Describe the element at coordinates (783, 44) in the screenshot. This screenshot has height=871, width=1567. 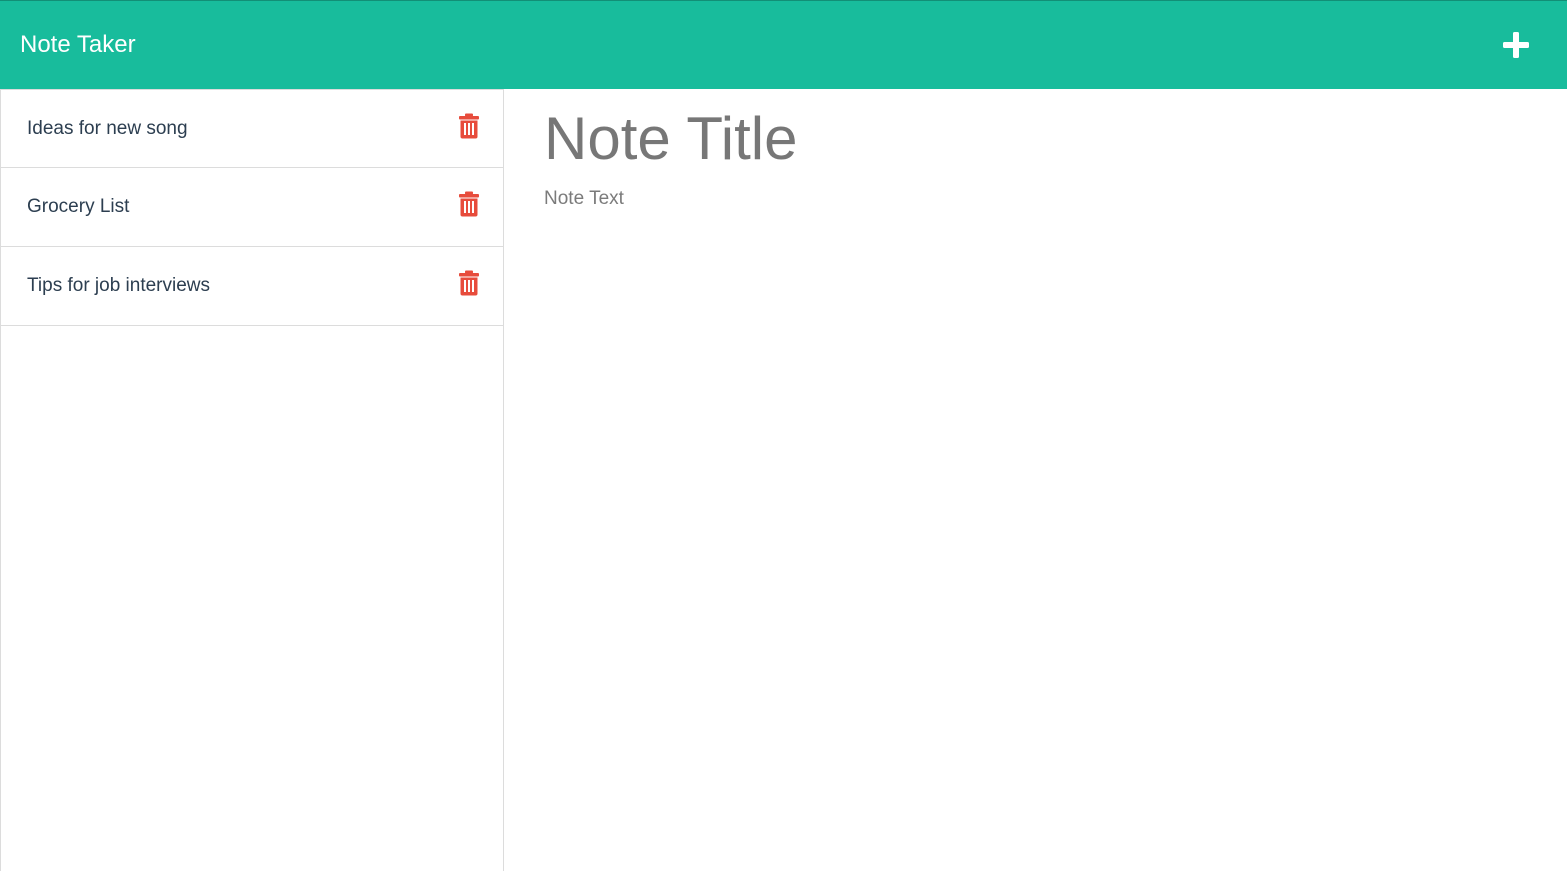
I see `navbar: Note Taker` at that location.